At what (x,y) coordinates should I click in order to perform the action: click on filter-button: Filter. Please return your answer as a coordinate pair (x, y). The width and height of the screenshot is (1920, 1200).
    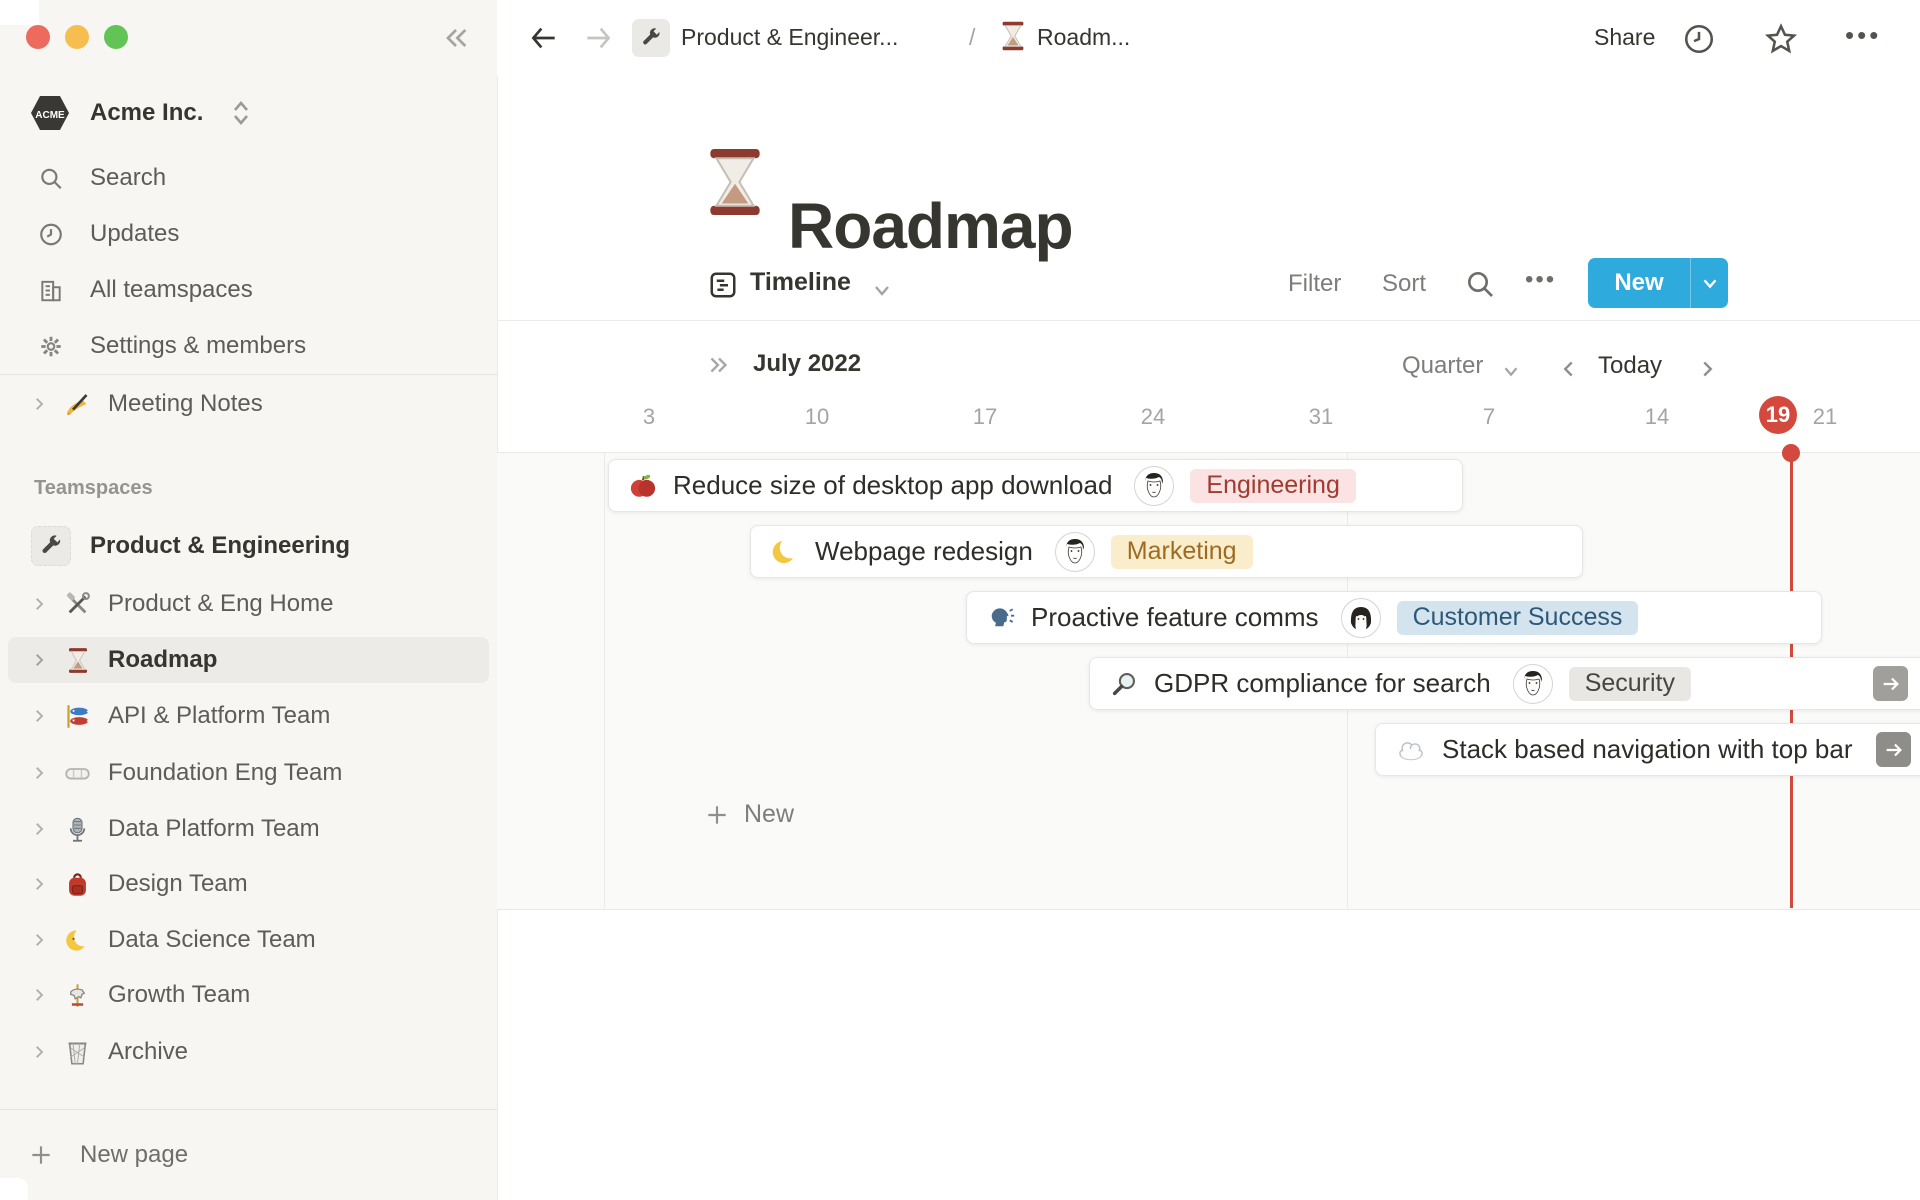
    Looking at the image, I should click on (1314, 284).